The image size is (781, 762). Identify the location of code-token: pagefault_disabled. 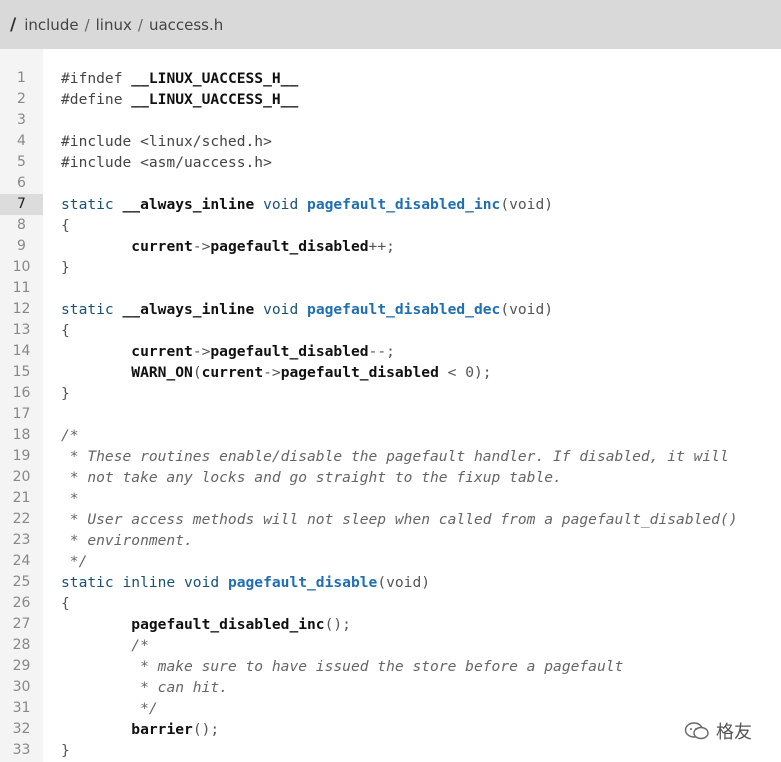
(359, 372).